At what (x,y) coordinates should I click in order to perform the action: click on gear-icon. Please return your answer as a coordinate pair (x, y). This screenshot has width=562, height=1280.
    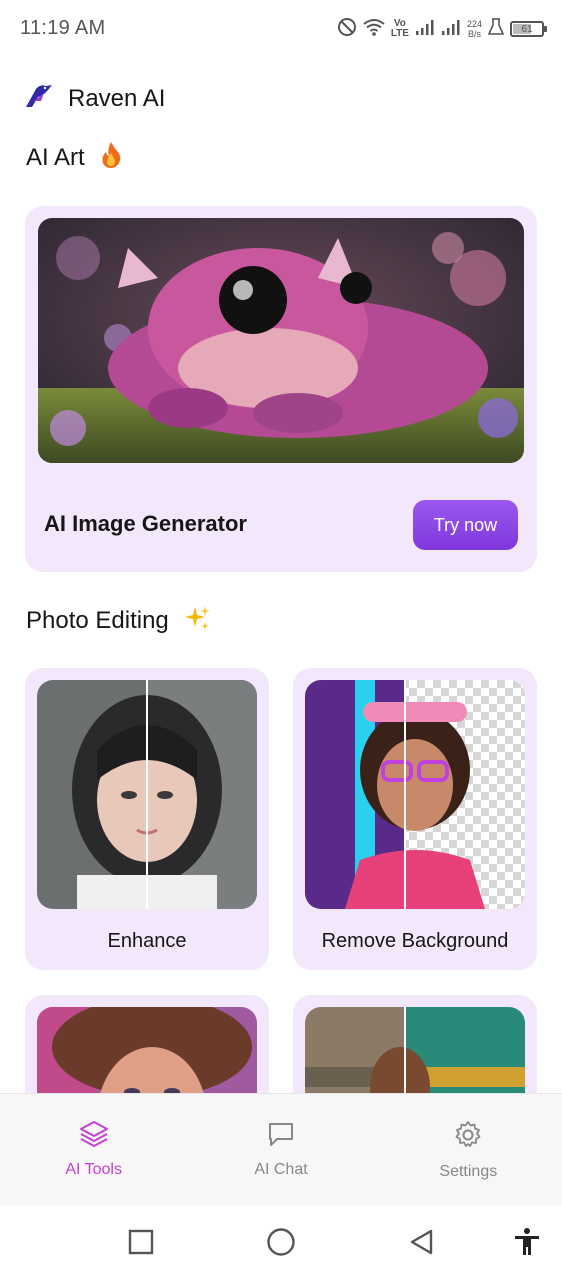
    Looking at the image, I should click on (468, 1137).